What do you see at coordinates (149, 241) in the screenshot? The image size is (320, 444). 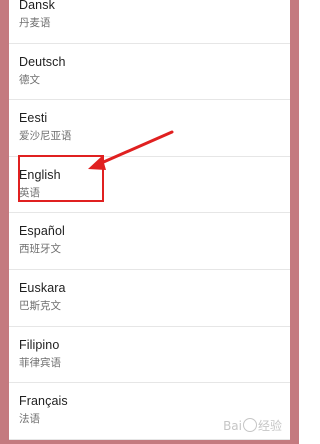 I see `language-item-espanol: Español 西班牙文` at bounding box center [149, 241].